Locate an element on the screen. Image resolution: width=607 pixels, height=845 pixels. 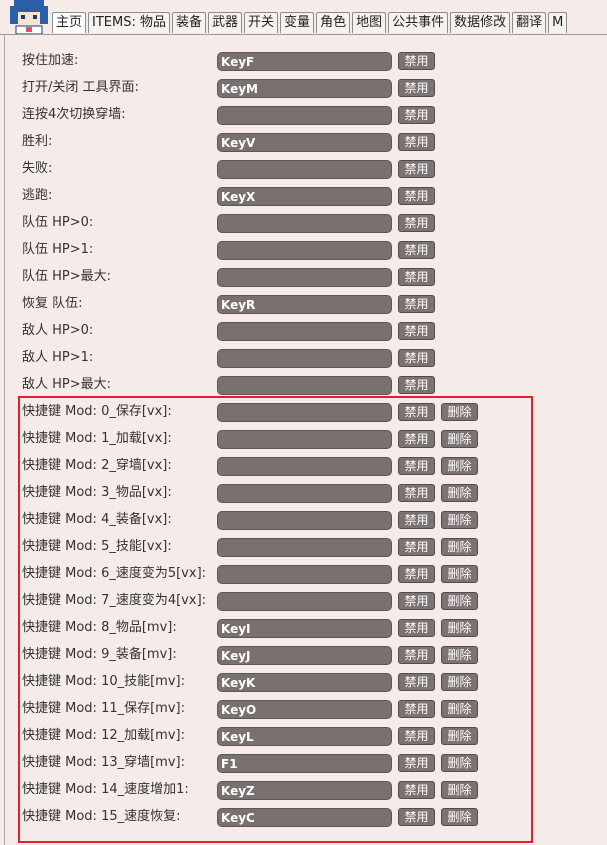
tab-bar: 主页 ITEMS: 物品 装备 武器 开关 变量 角色 地图 公共事件 数据修改 翻译 M is located at coordinates (303, 17).